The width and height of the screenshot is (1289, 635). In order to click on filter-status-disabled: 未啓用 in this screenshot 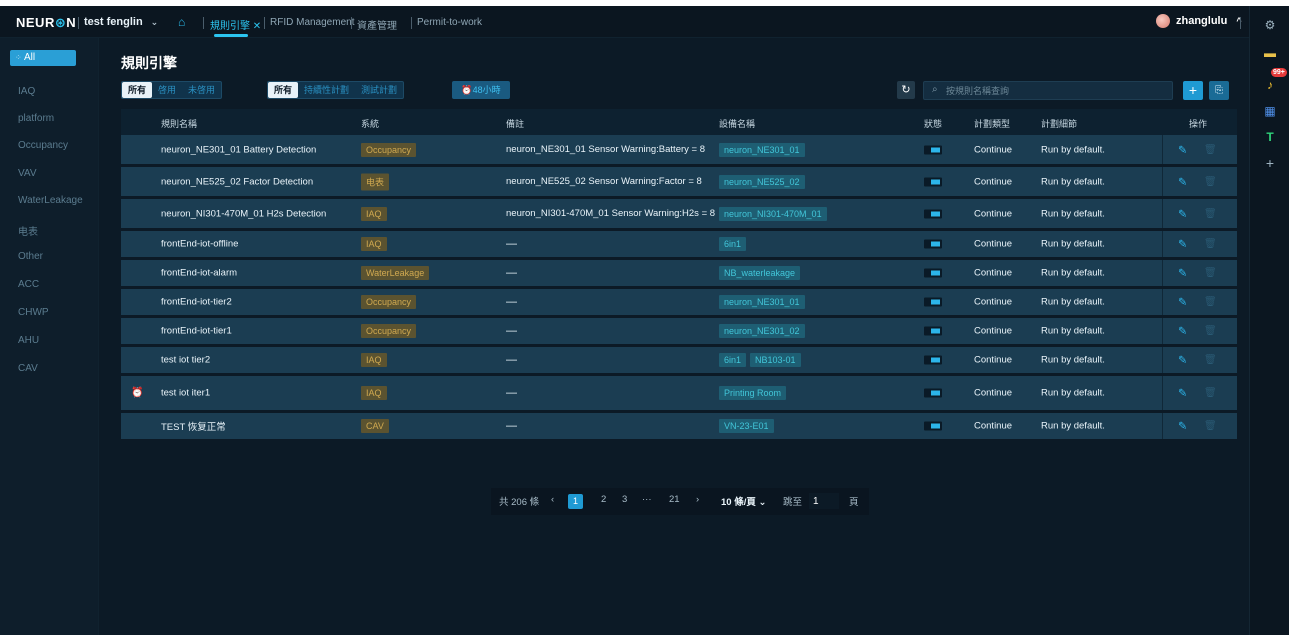, I will do `click(201, 90)`.